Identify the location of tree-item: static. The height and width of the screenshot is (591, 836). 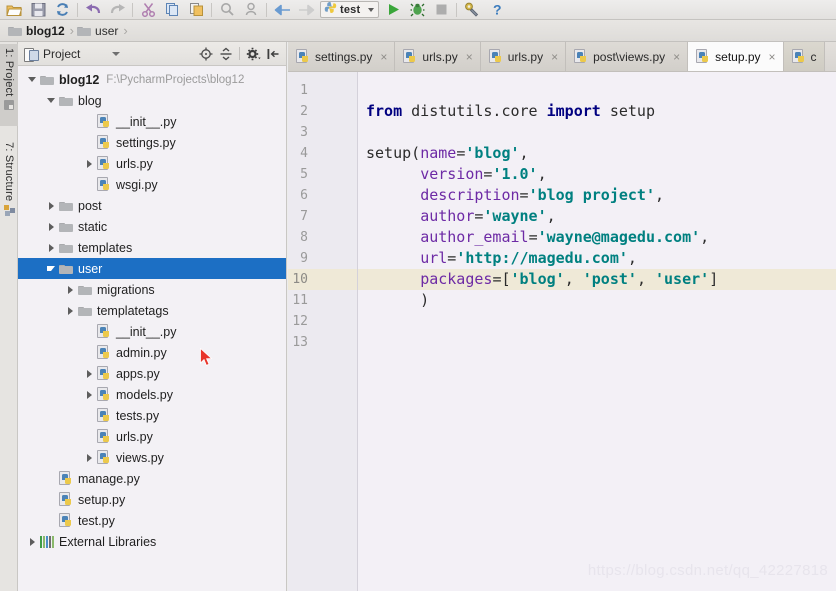
(152, 226).